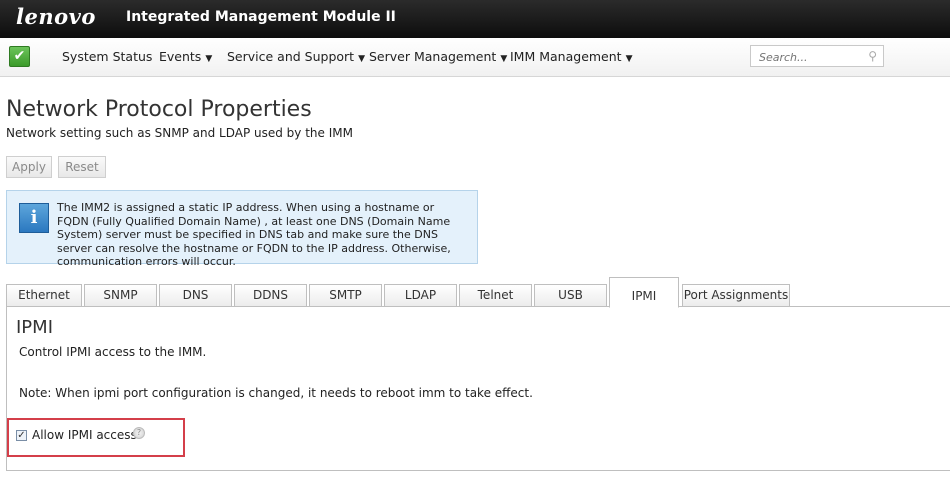 This screenshot has width=950, height=490. Describe the element at coordinates (495, 295) in the screenshot. I see `tab-telnet: Telnet` at that location.